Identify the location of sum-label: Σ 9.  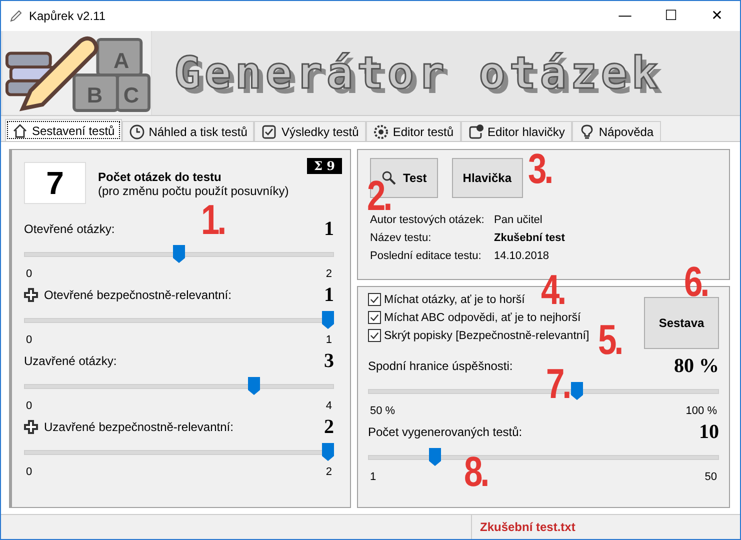
(324, 166).